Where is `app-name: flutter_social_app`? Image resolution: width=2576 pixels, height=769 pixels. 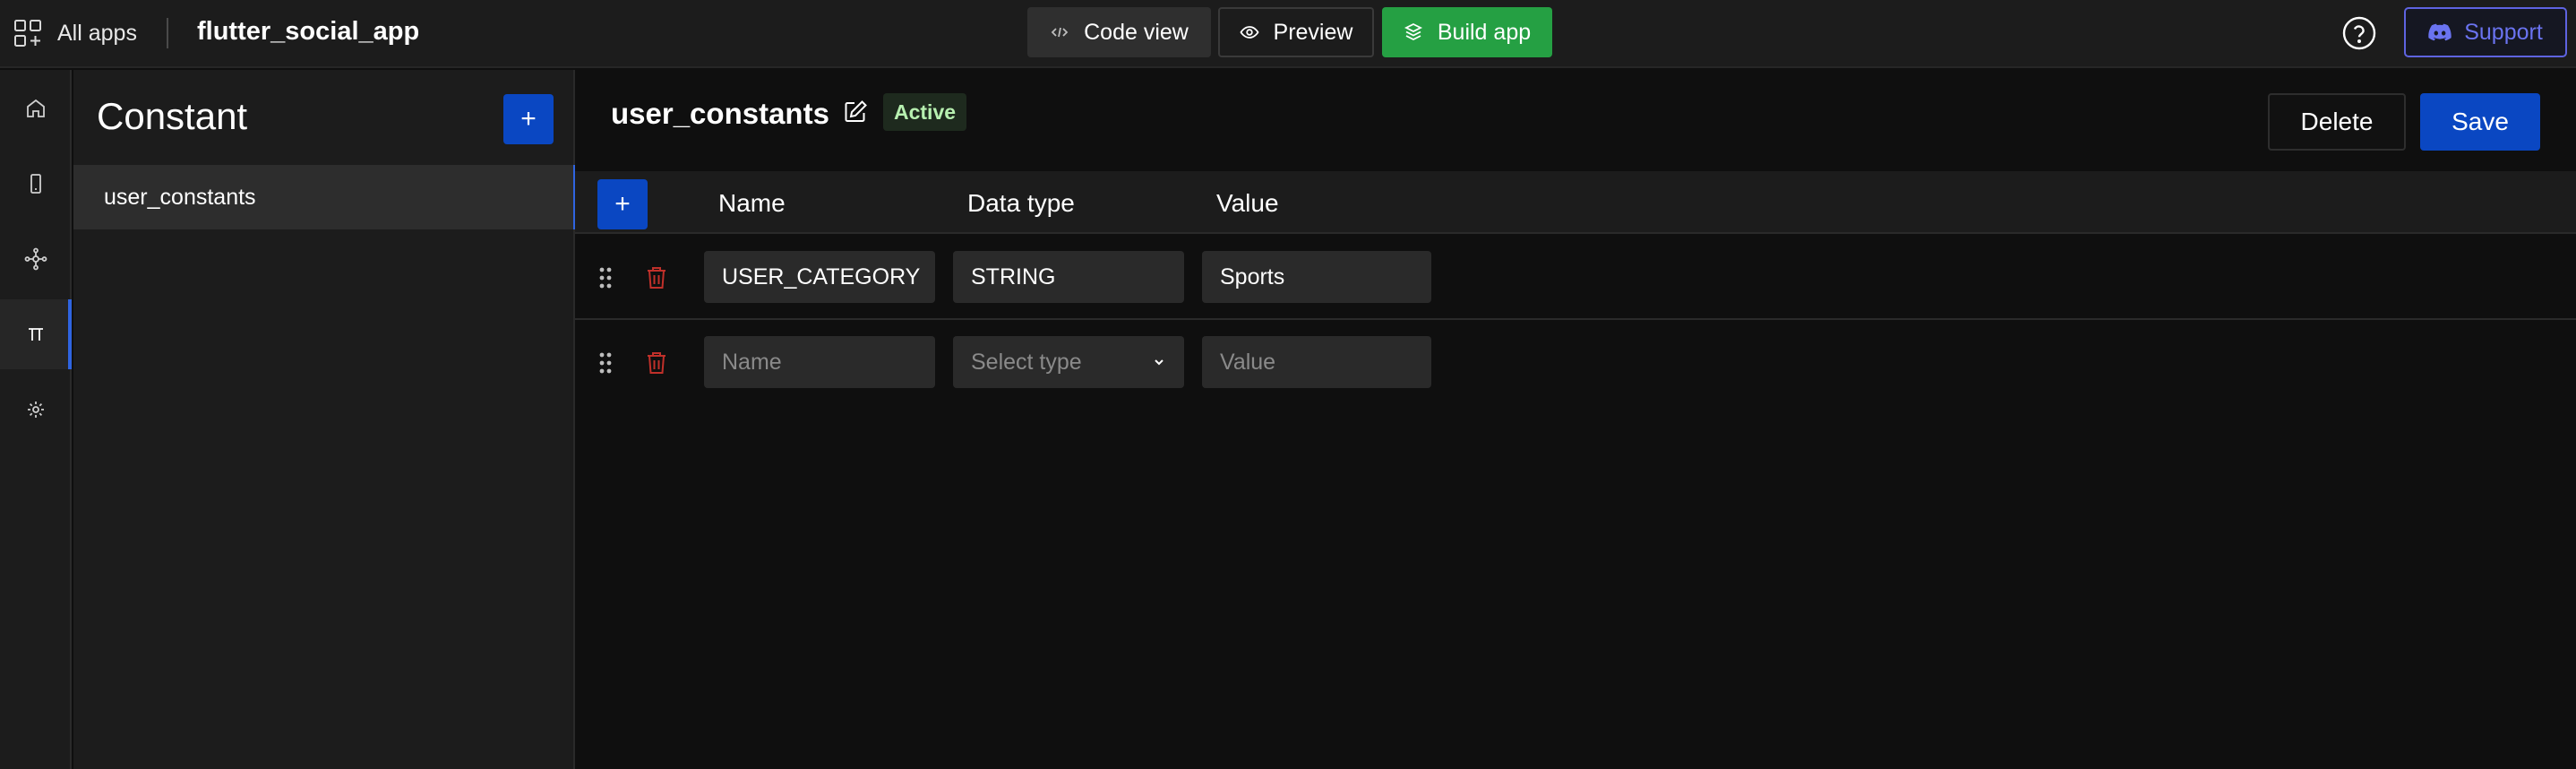
app-name: flutter_social_app is located at coordinates (308, 31).